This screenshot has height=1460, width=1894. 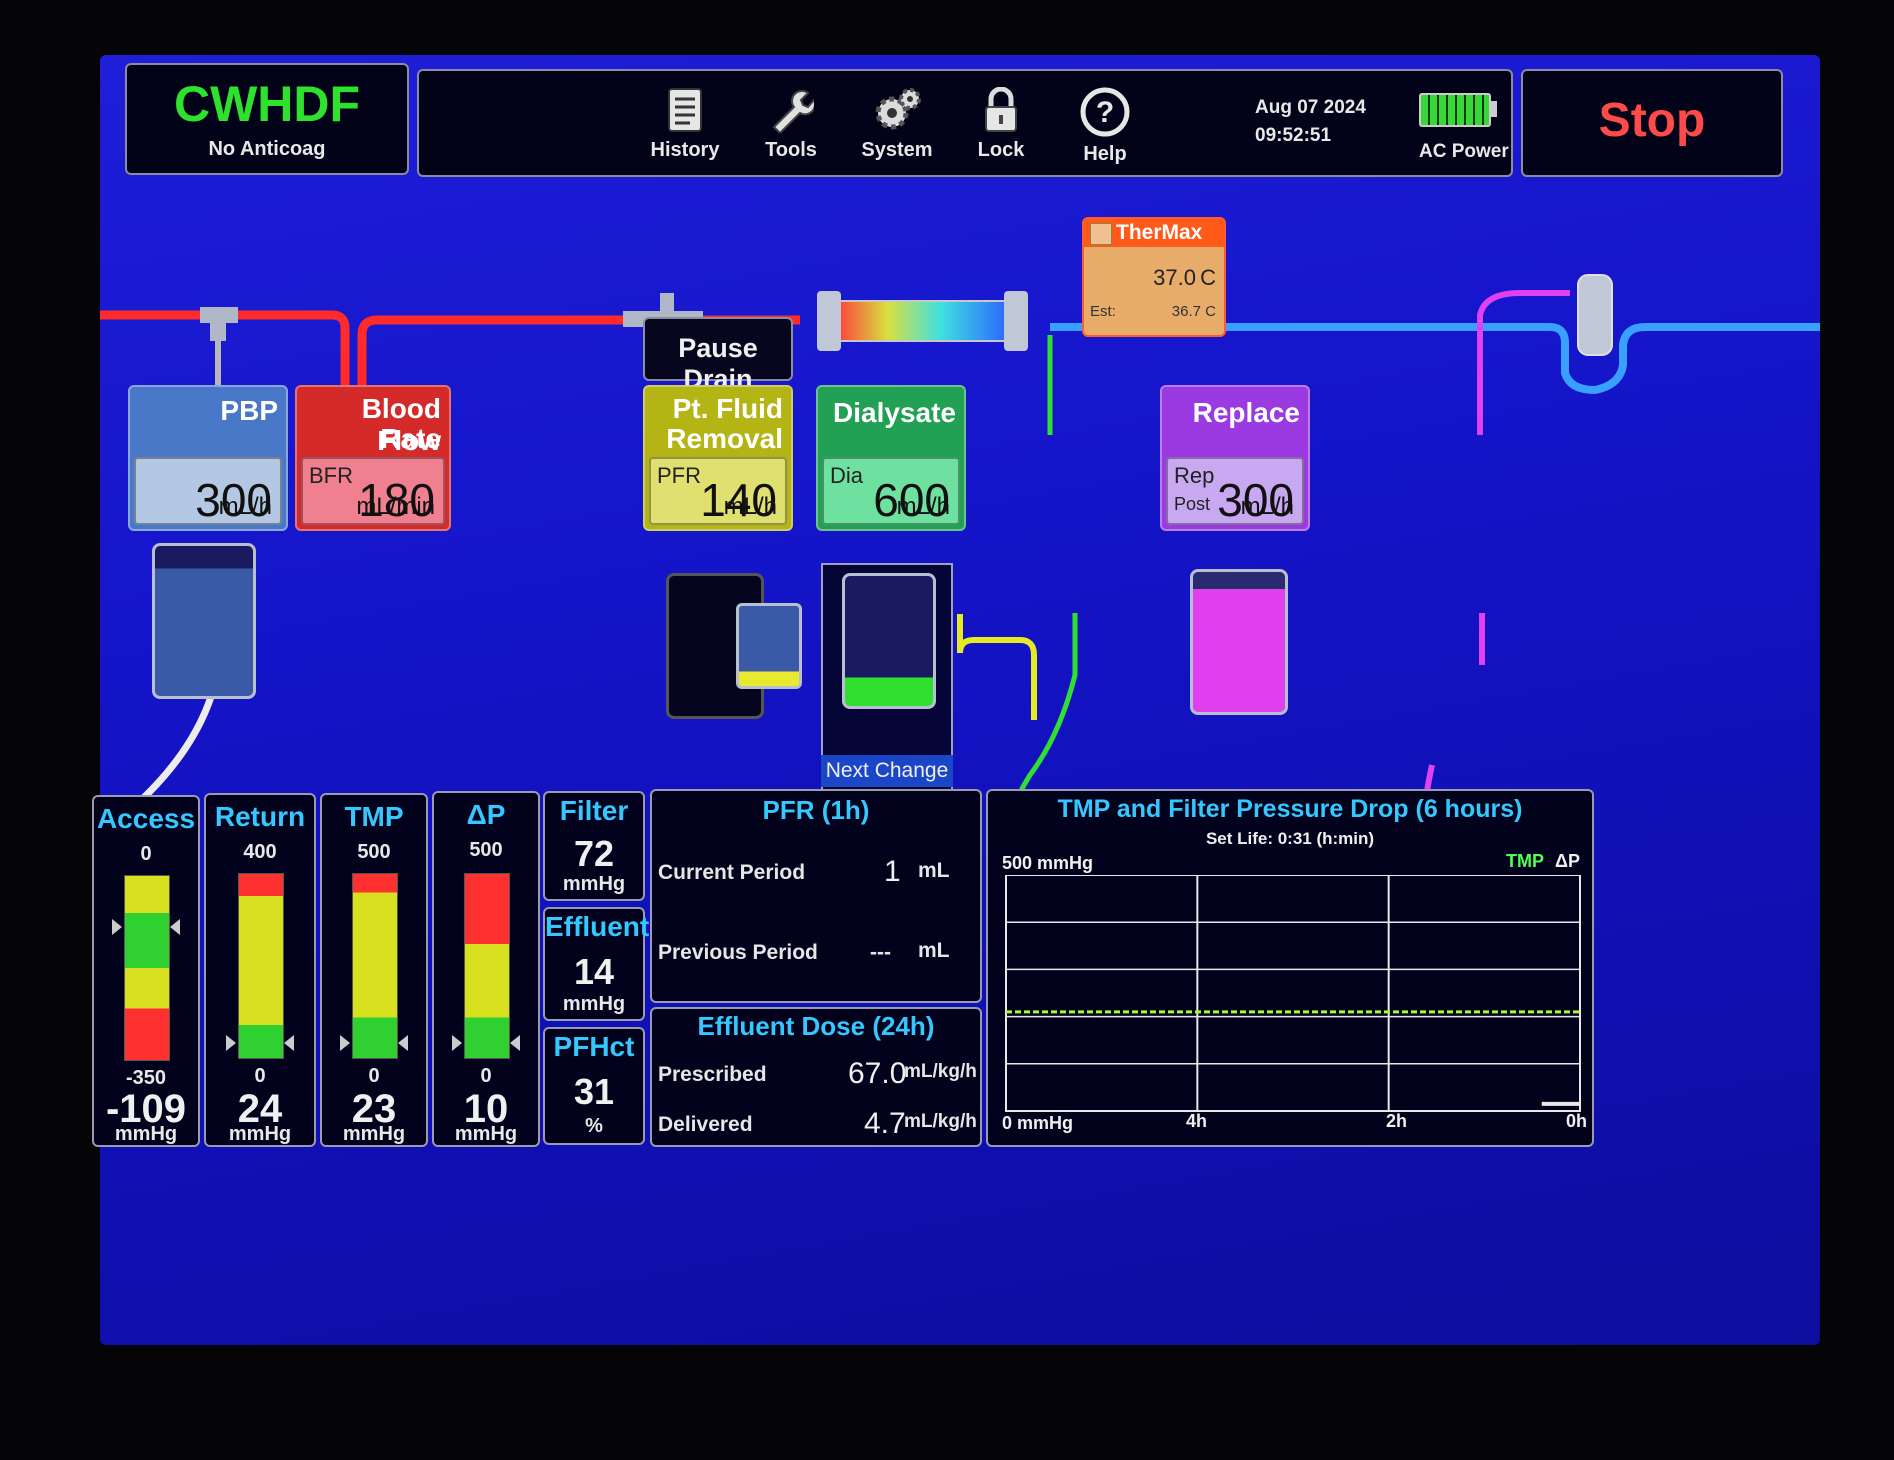 What do you see at coordinates (594, 846) in the screenshot?
I see `filter-pressure-panel: Filter 72 mmHg` at bounding box center [594, 846].